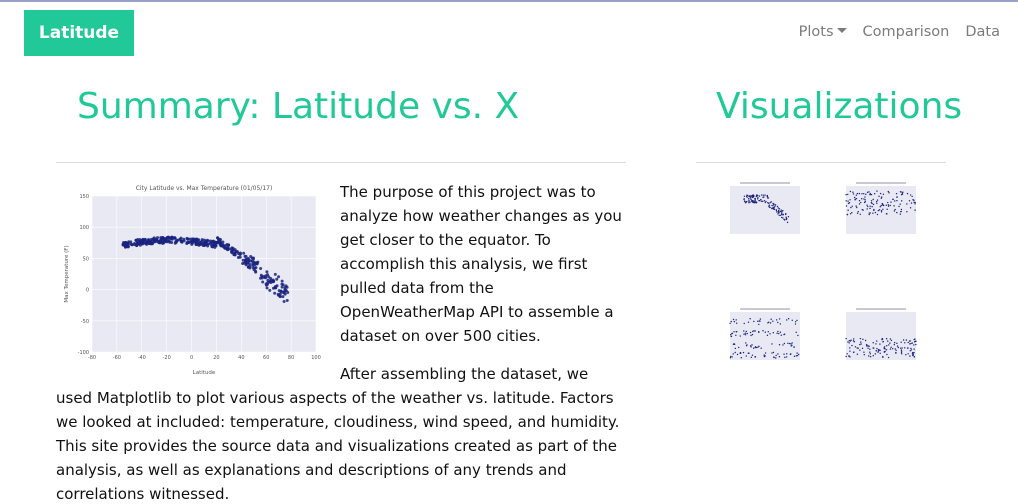 The height and width of the screenshot is (504, 1018). What do you see at coordinates (142, 358) in the screenshot?
I see `x-tick-label: -40` at bounding box center [142, 358].